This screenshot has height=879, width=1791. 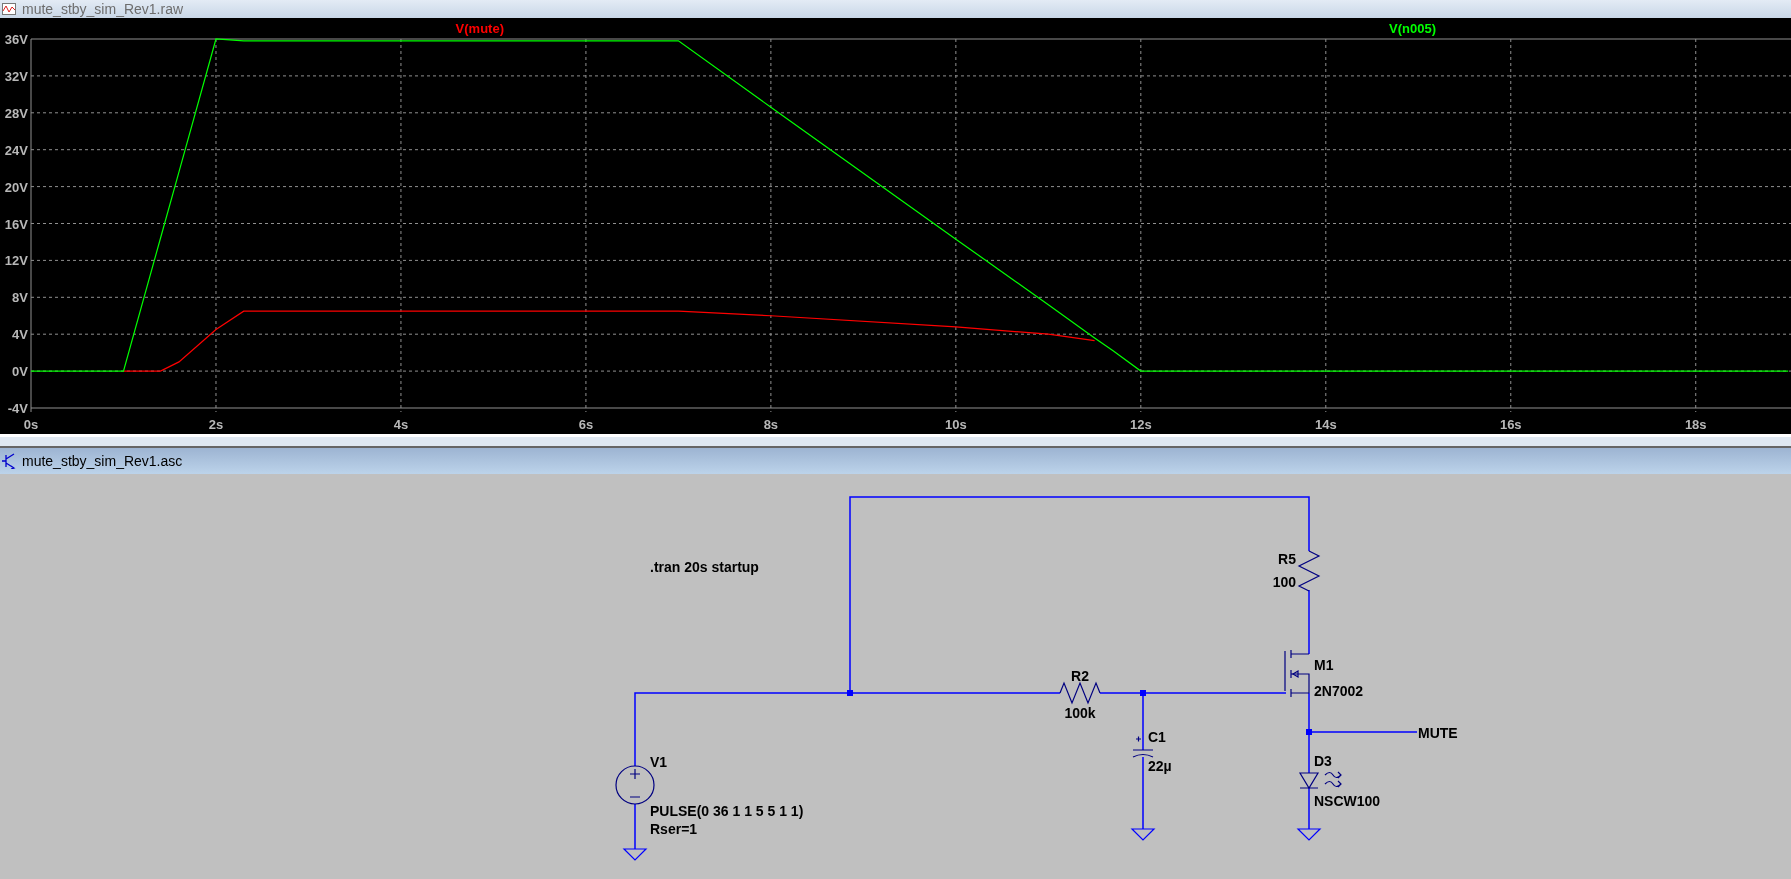 I want to click on component-value: 22µ, so click(x=1160, y=766).